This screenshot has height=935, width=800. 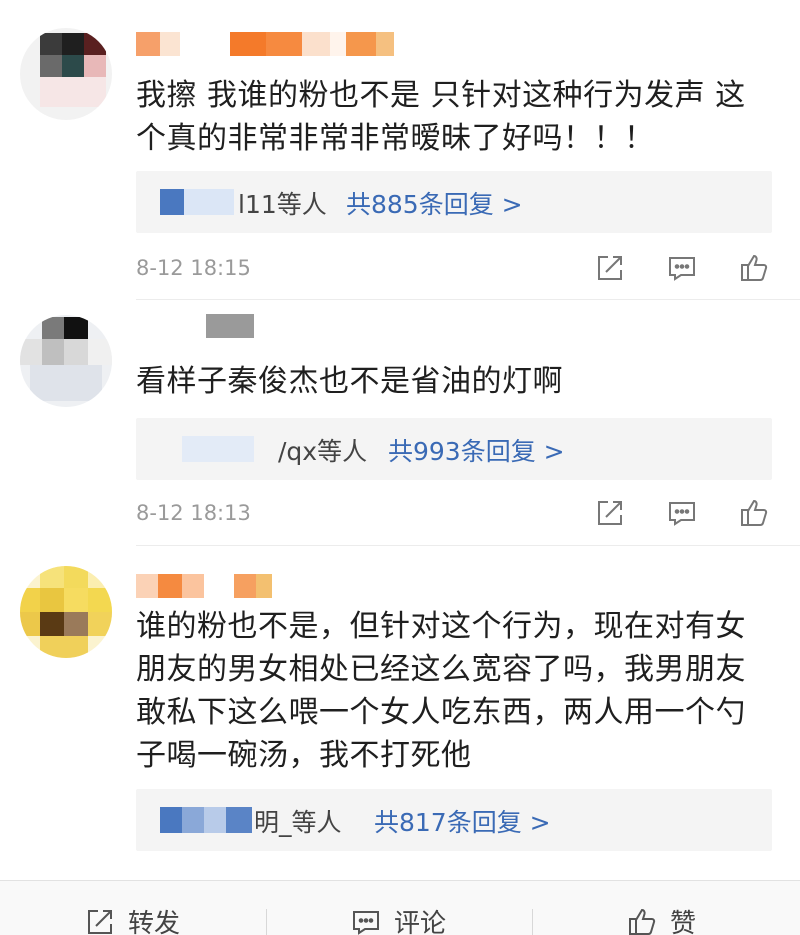 I want to click on reply-count-link: 共993条回复 >, so click(x=476, y=450).